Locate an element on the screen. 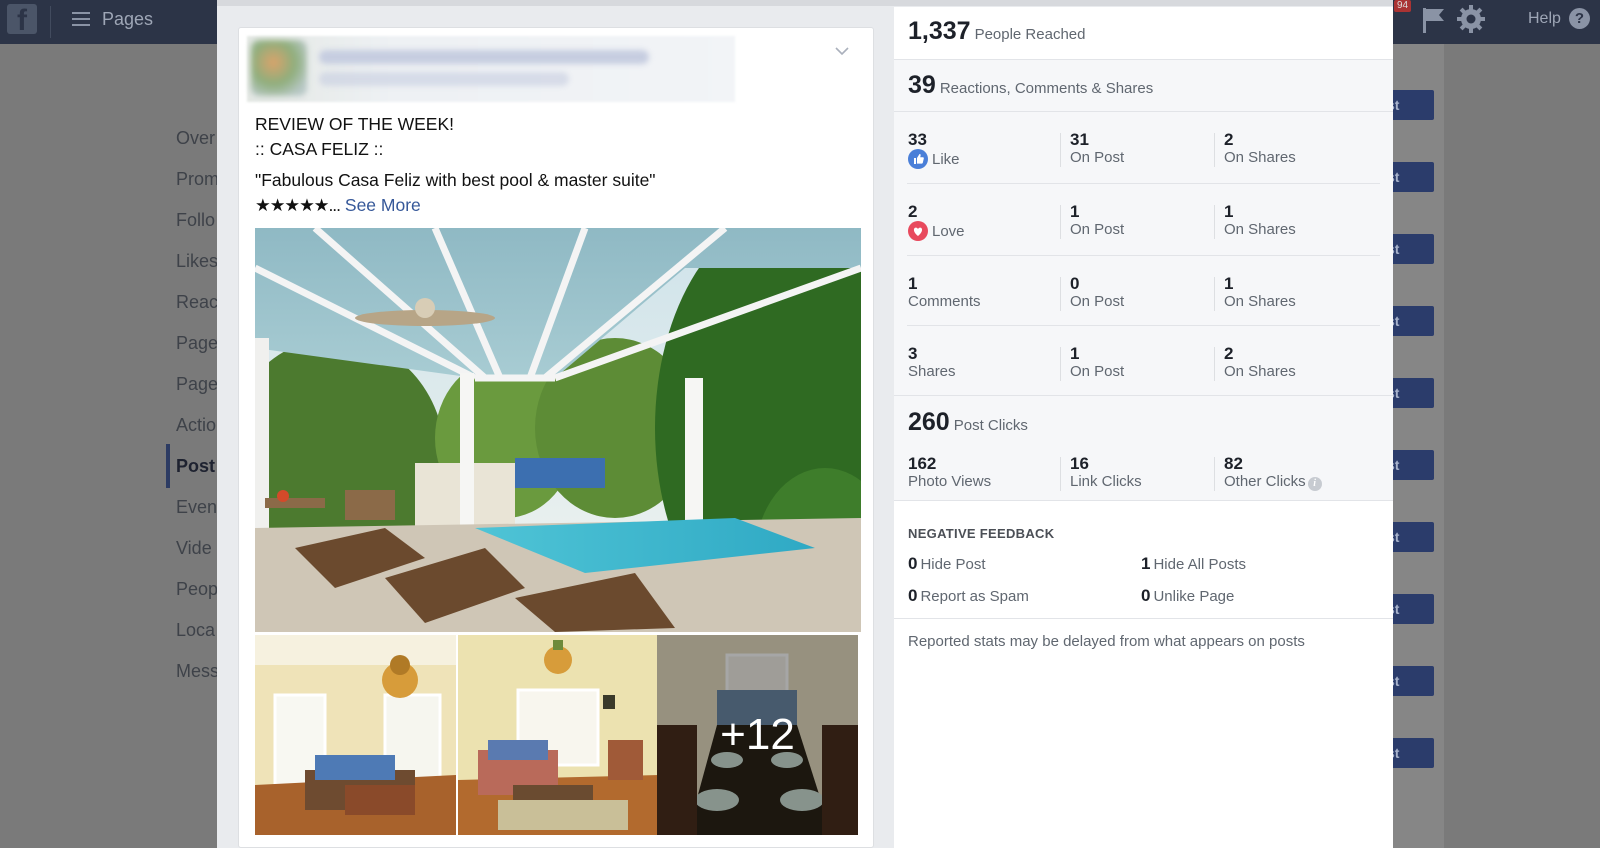  nav-item: Actio is located at coordinates (196, 425).